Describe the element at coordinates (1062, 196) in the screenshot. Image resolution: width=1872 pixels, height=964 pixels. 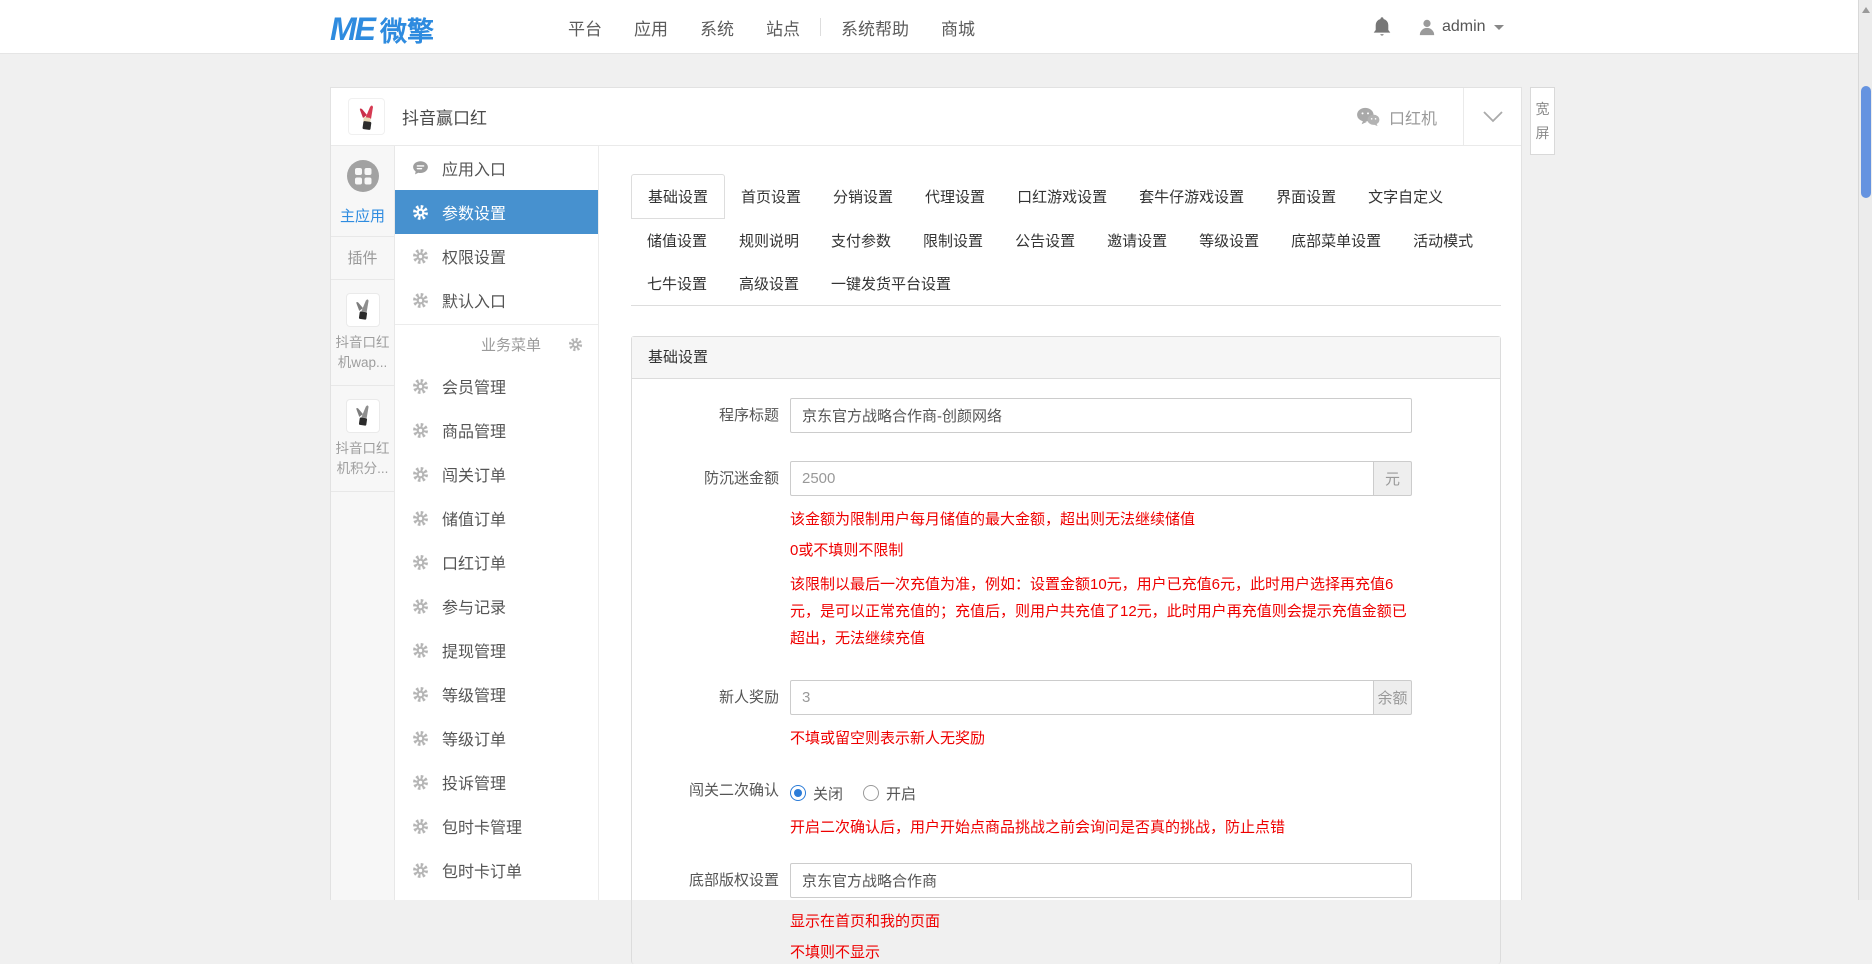
I see `tab-lipstick-game-settings: 口红游戏设置` at that location.